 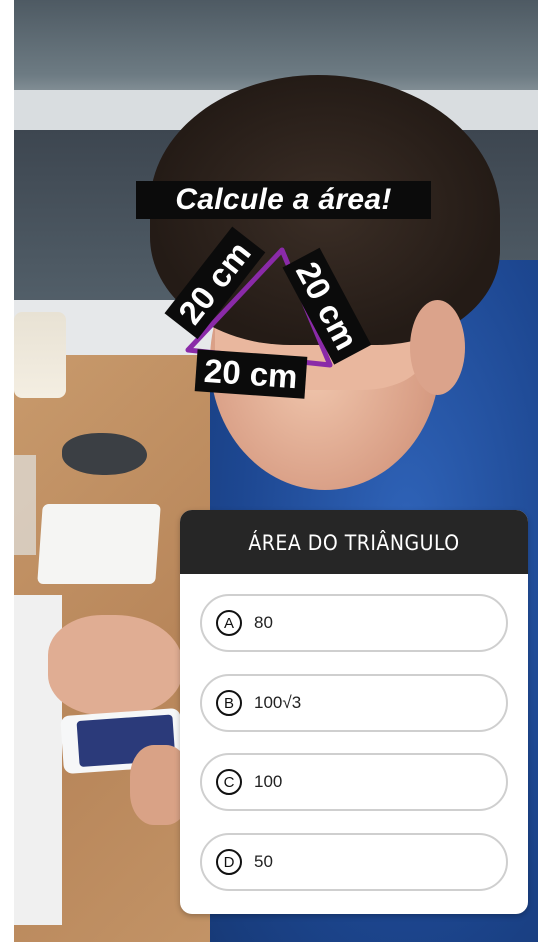 I want to click on photo-border, so click(x=7, y=471).